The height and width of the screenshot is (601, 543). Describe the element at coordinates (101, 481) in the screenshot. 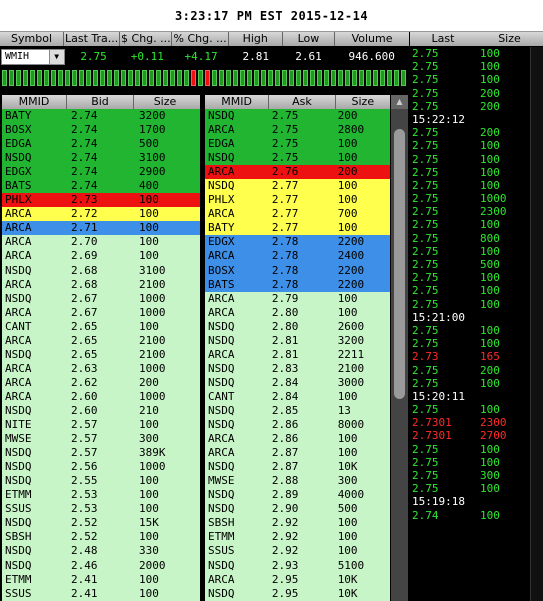

I see `bid-row: NSDQ 2.55 100` at that location.